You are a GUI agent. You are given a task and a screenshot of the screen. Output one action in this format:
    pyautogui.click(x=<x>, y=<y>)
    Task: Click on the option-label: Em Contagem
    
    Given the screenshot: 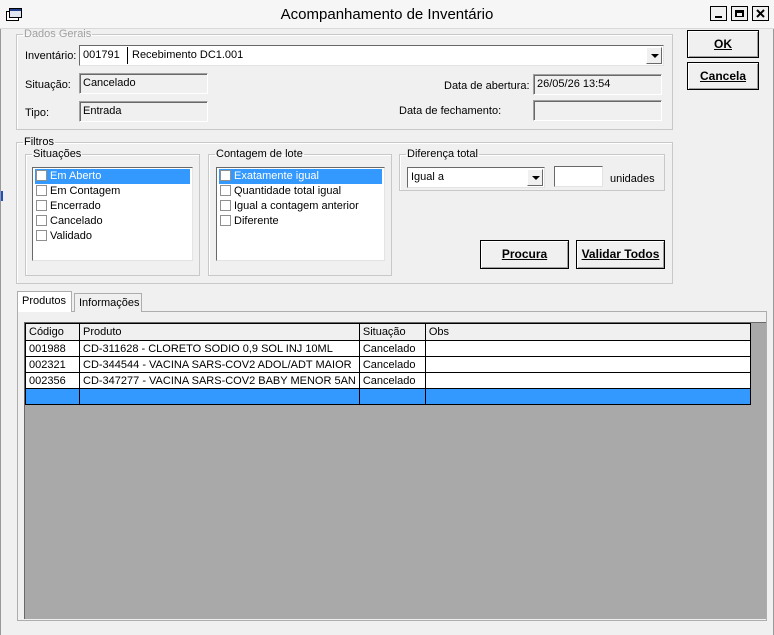 What is the action you would take?
    pyautogui.click(x=85, y=191)
    